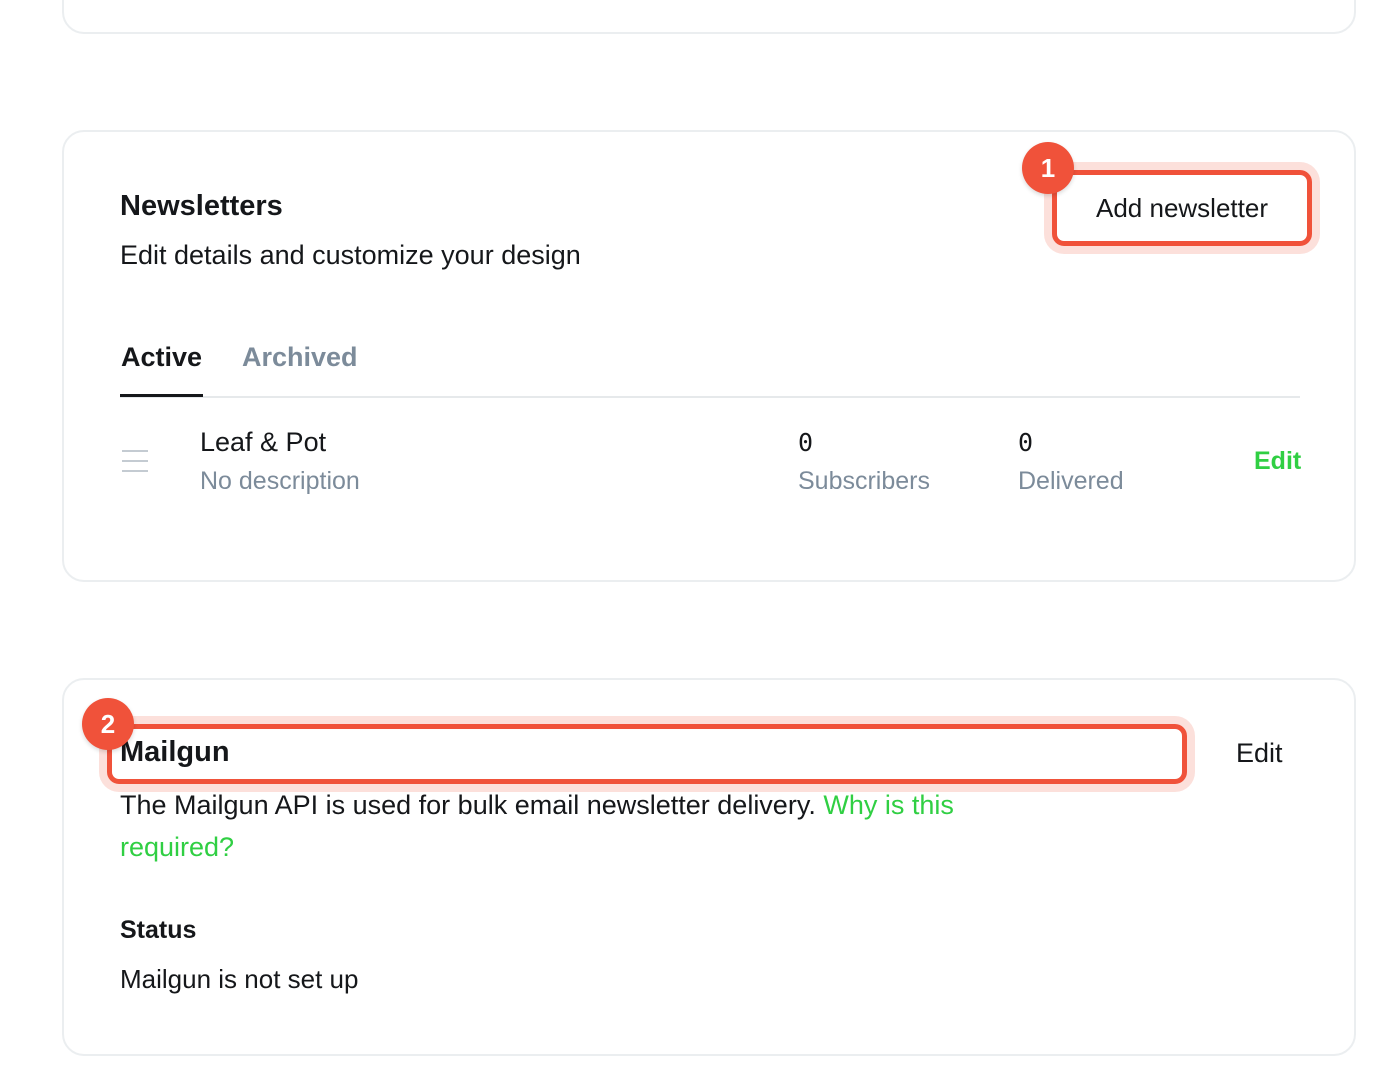  I want to click on step-badge-2: 2, so click(108, 724).